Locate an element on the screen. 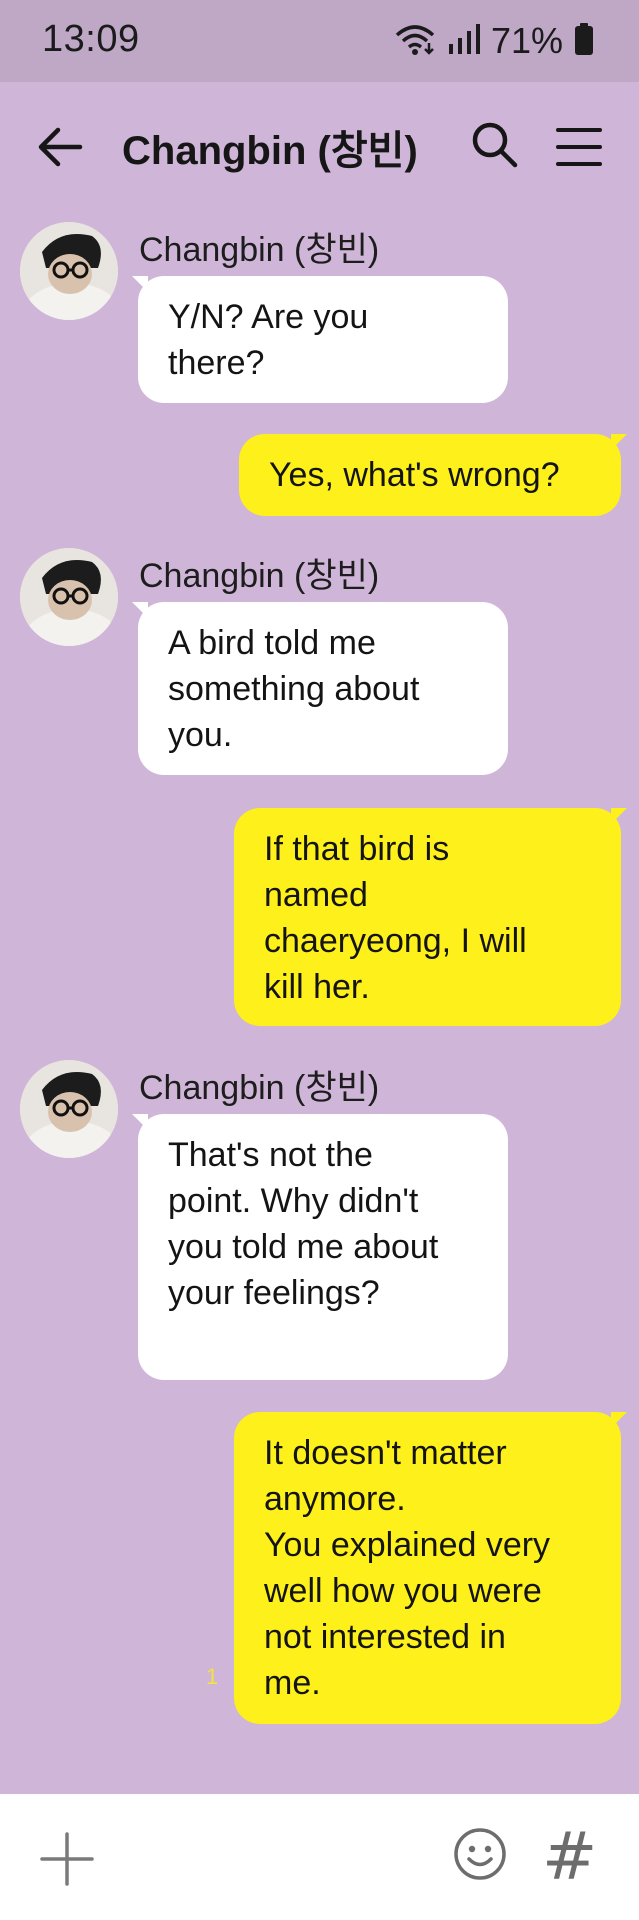  message-input-bar: # is located at coordinates (319, 1857).